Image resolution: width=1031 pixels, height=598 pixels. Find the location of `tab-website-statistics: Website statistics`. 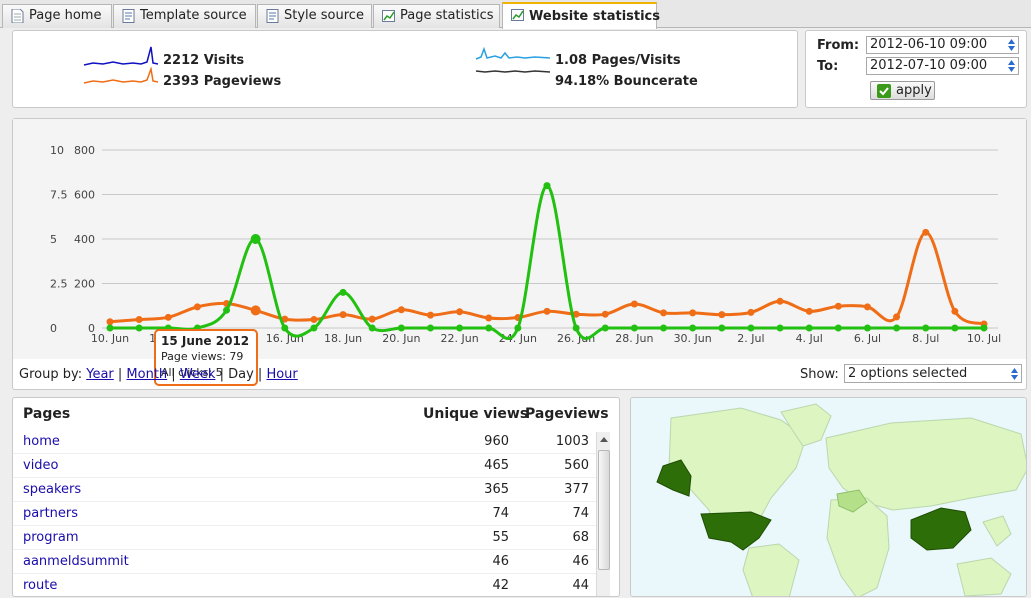

tab-website-statistics: Website statistics is located at coordinates (581, 15).